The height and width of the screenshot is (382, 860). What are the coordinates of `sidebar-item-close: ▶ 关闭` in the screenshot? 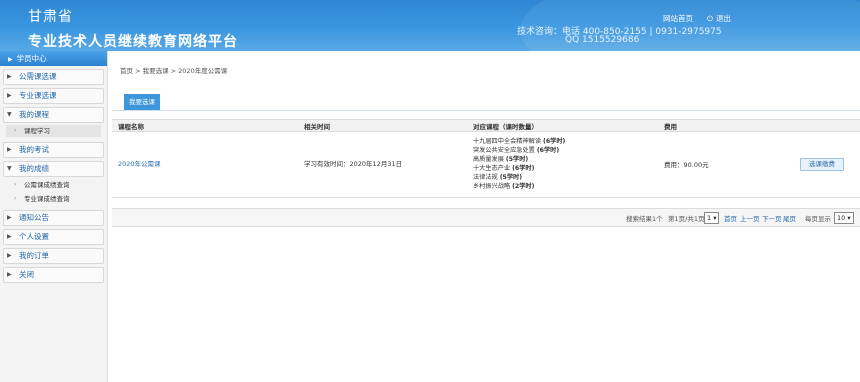 It's located at (53, 275).